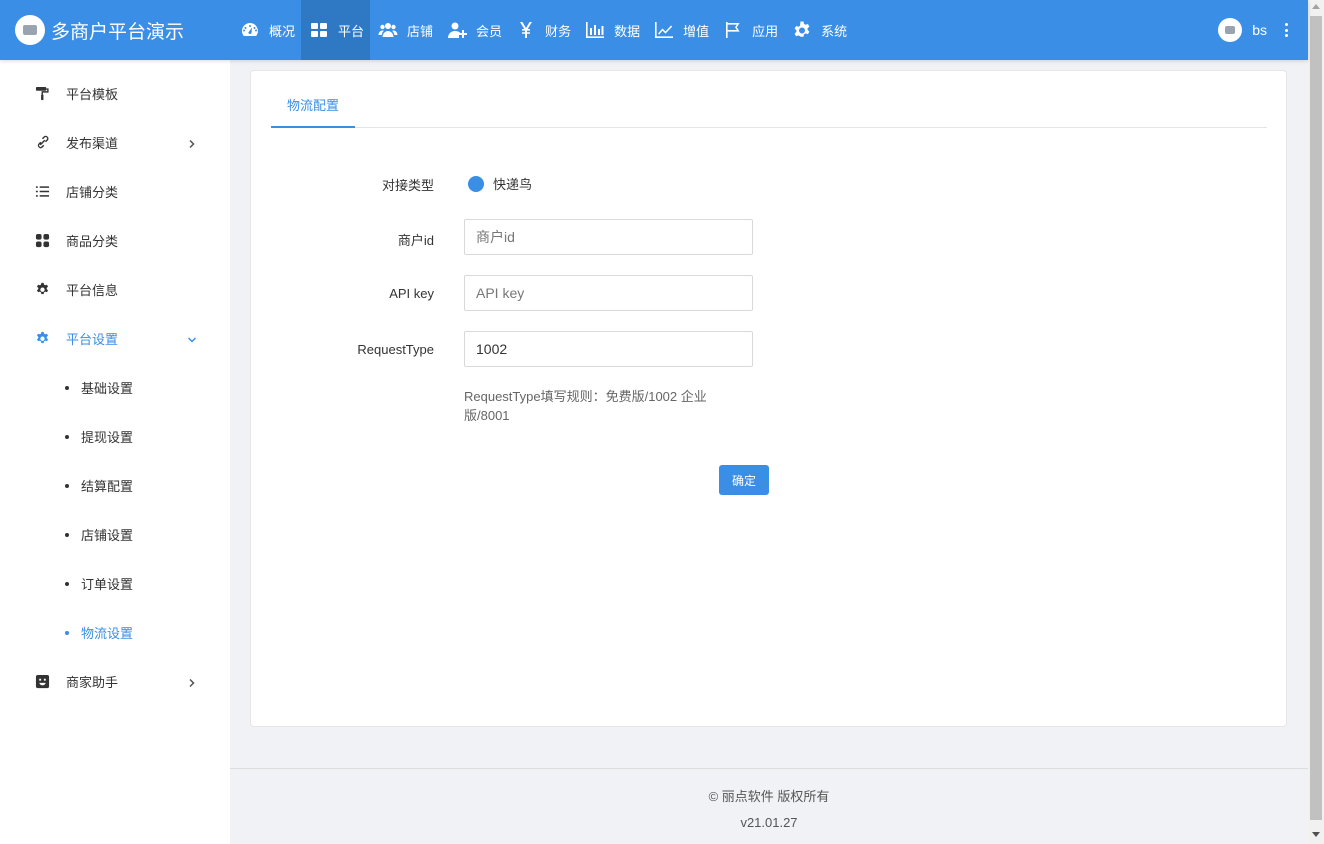 The width and height of the screenshot is (1324, 844). Describe the element at coordinates (336, 30) in the screenshot. I see `nav-item-platform: 平台` at that location.